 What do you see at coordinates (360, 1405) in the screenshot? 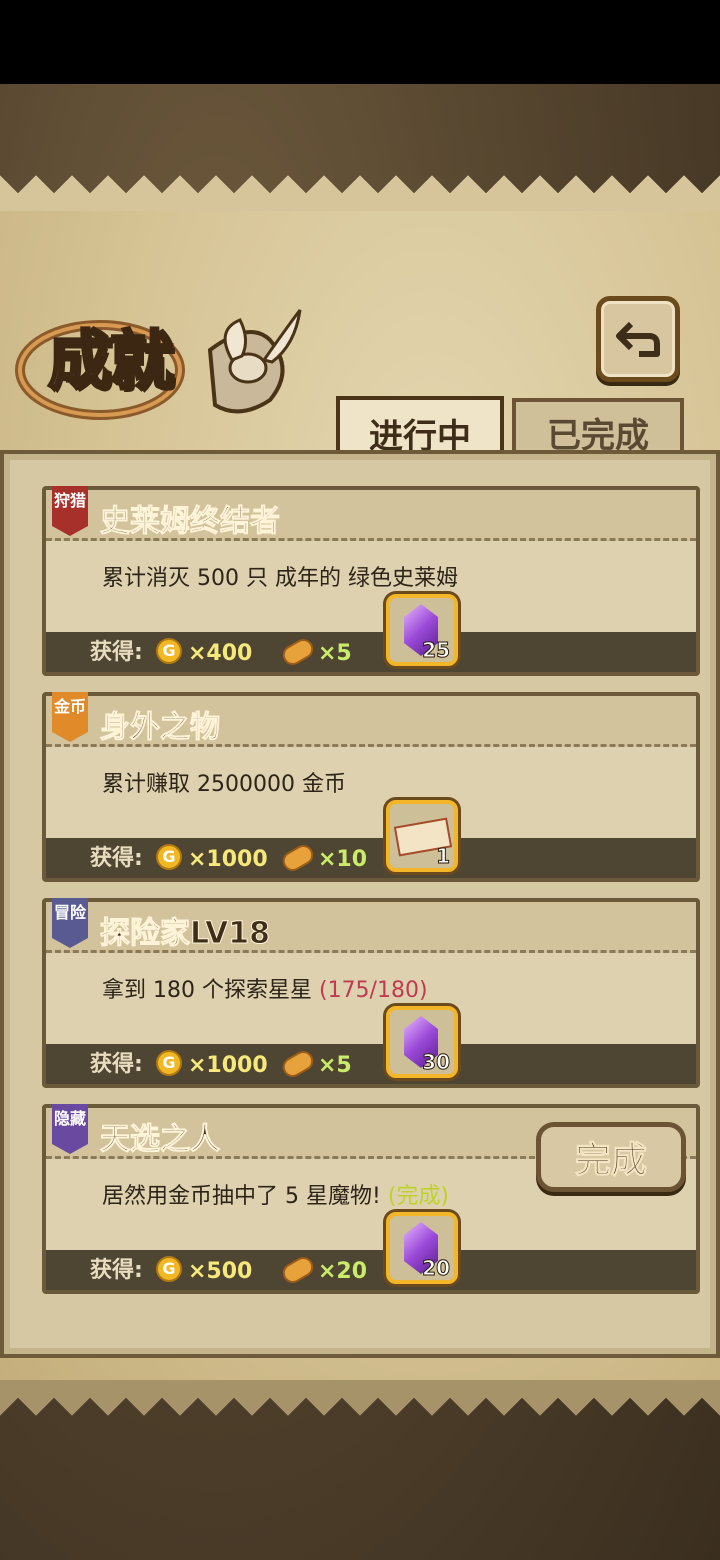
I see `torn-edge-bottom` at bounding box center [360, 1405].